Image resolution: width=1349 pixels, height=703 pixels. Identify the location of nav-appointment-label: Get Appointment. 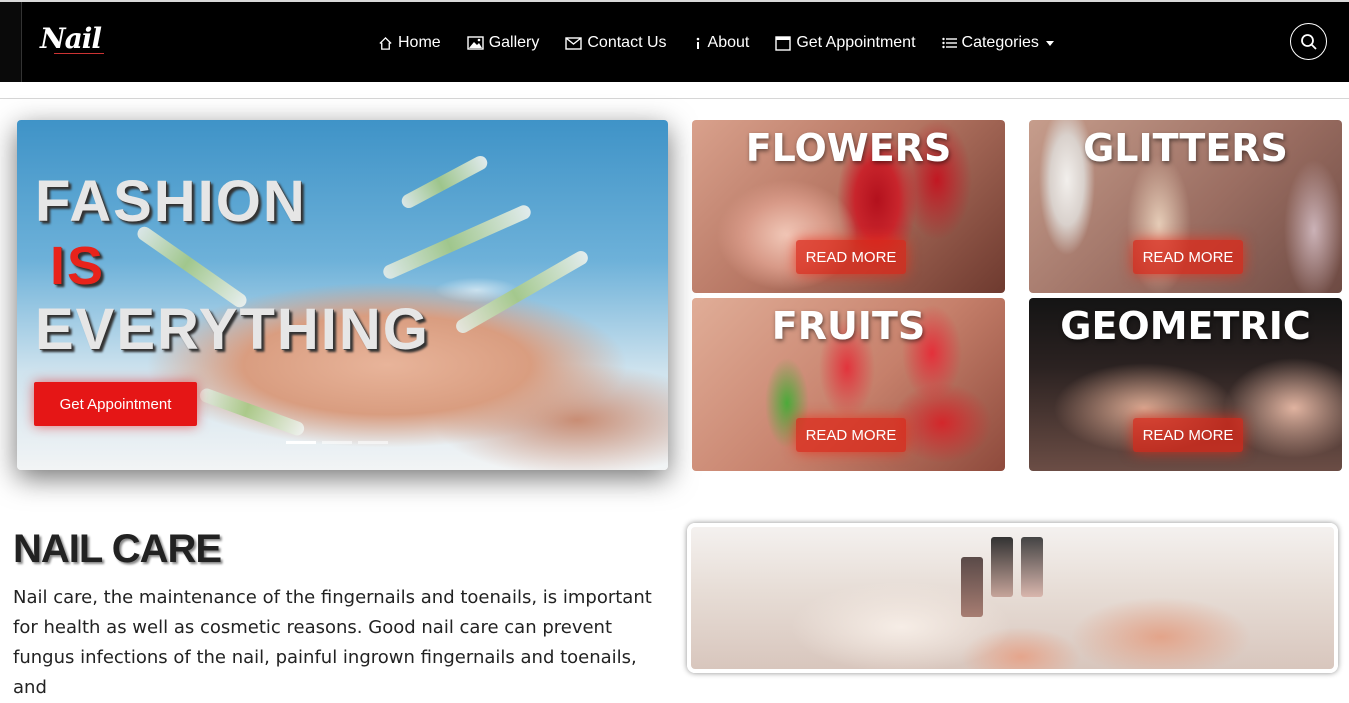
(856, 42).